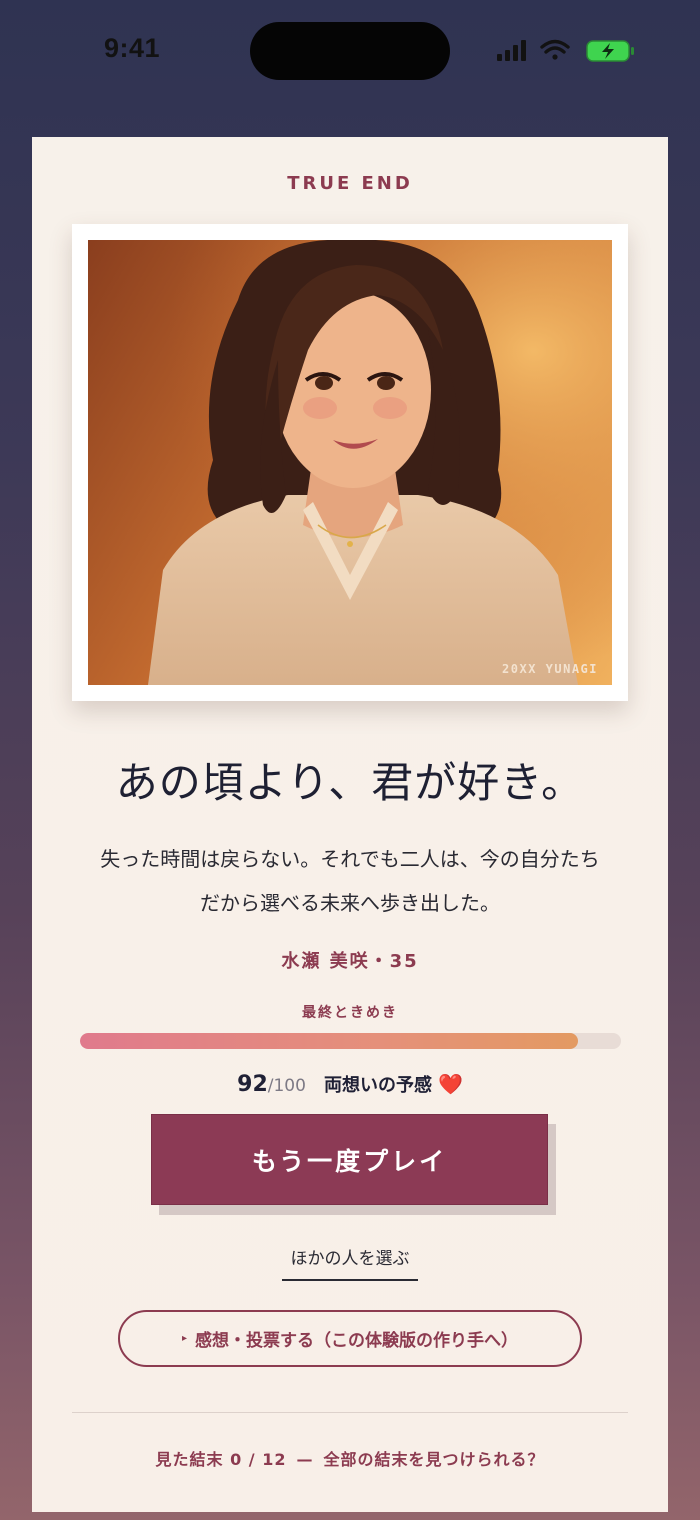 The height and width of the screenshot is (1520, 700). Describe the element at coordinates (450, 1084) in the screenshot. I see `heart-icon: ❤️` at that location.